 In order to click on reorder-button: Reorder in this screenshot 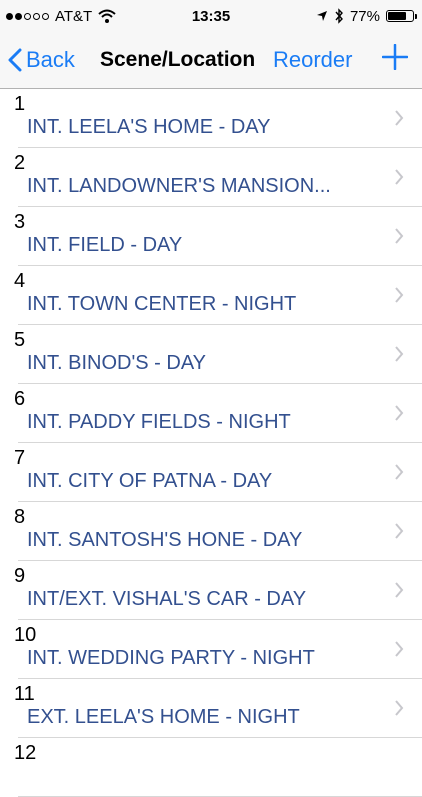, I will do `click(312, 60)`.